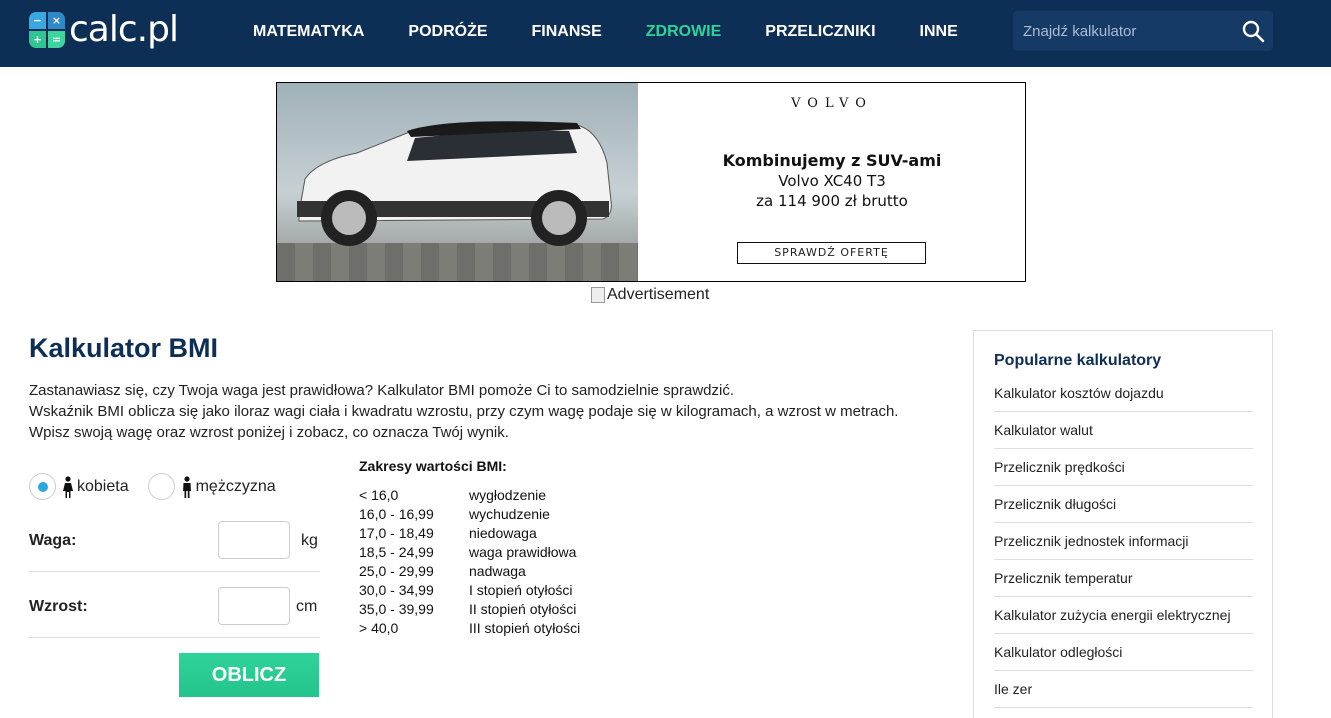 The image size is (1331, 718). I want to click on height-label: Wzrost:, so click(58, 606).